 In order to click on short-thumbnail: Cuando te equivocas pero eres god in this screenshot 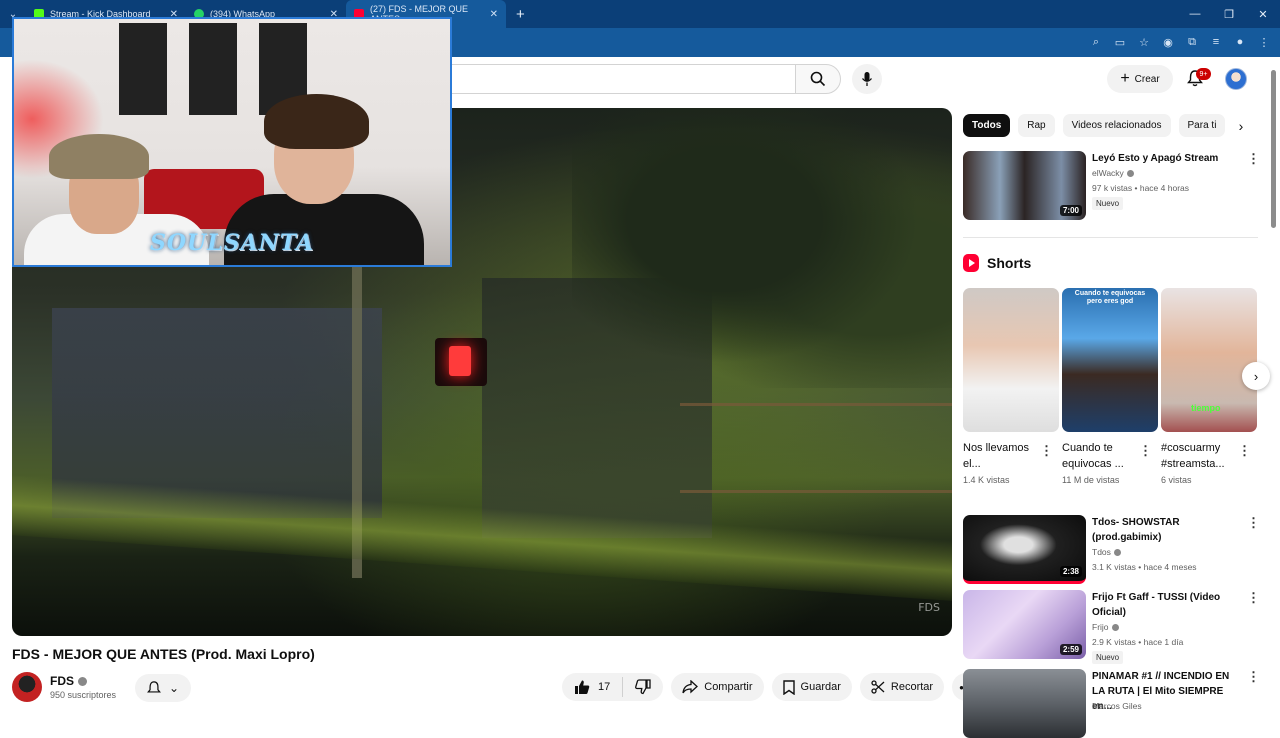, I will do `click(1110, 360)`.